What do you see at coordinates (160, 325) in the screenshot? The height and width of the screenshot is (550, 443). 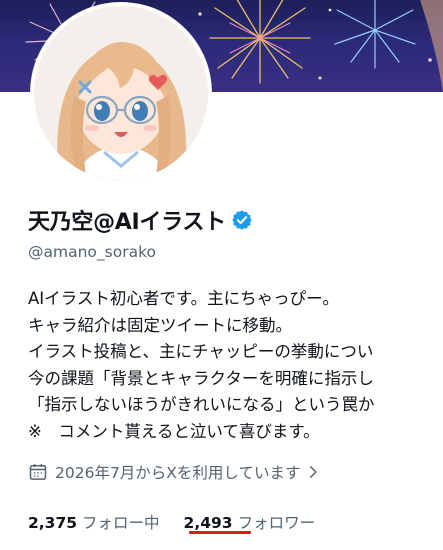 I see `bio-line: キャラ紹介は固定ツイートに移動。` at bounding box center [160, 325].